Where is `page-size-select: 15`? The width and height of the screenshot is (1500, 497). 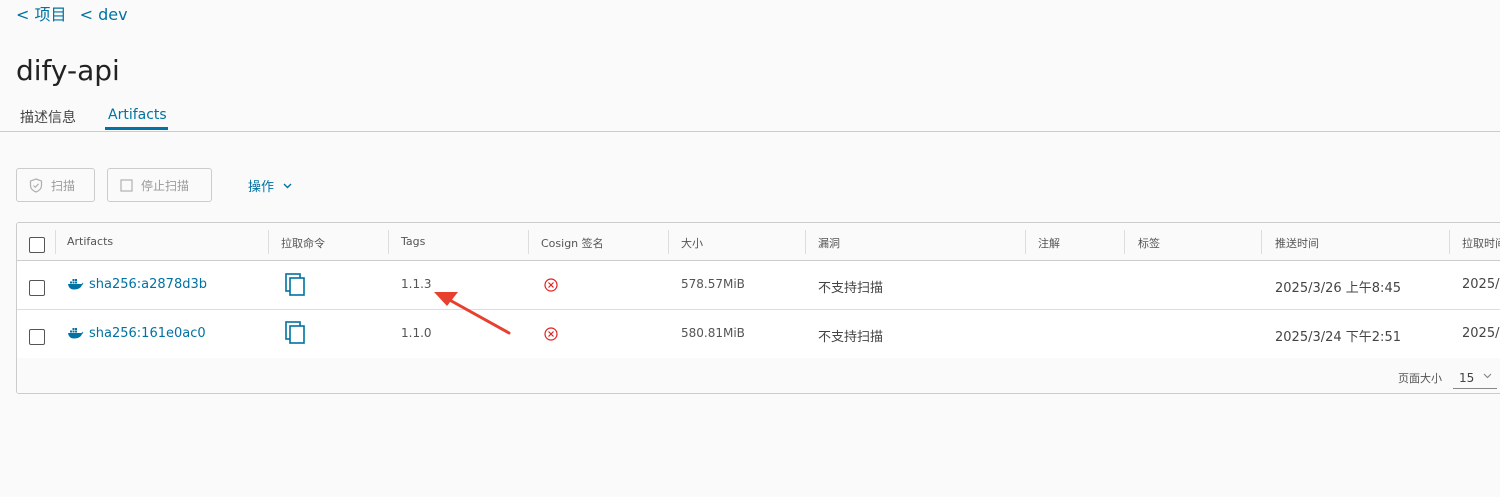
page-size-select: 15 is located at coordinates (1475, 376).